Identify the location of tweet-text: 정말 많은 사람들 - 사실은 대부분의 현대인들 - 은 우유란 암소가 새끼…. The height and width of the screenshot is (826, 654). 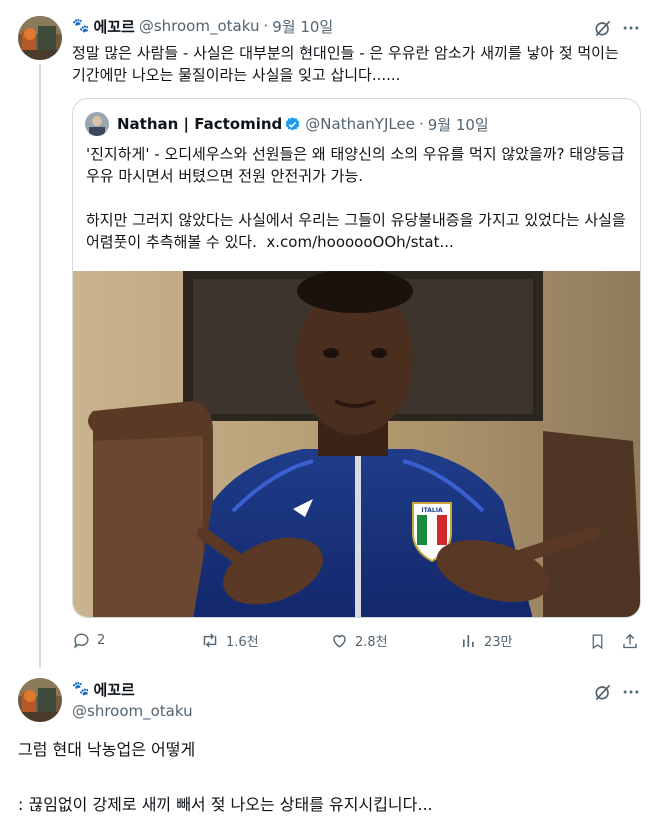
(348, 64).